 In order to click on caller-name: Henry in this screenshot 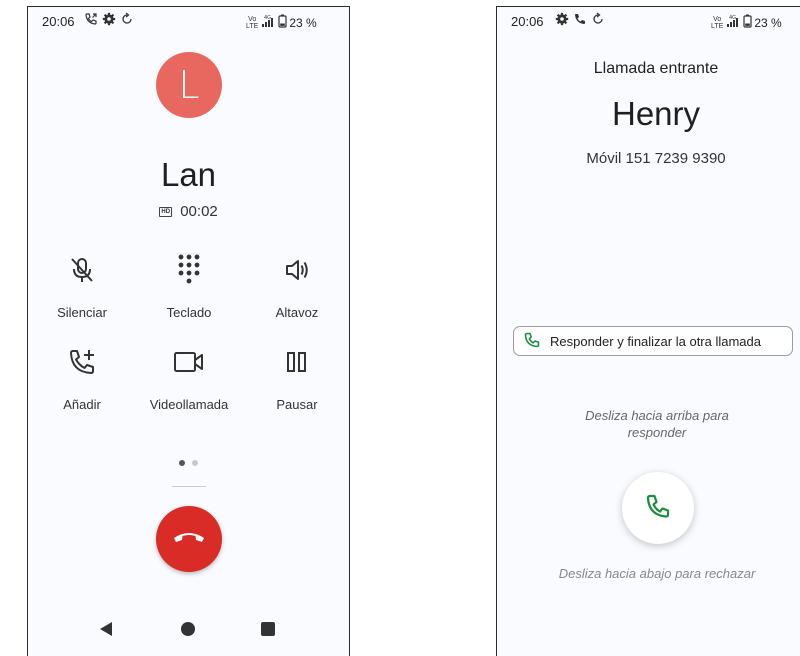, I will do `click(656, 113)`.